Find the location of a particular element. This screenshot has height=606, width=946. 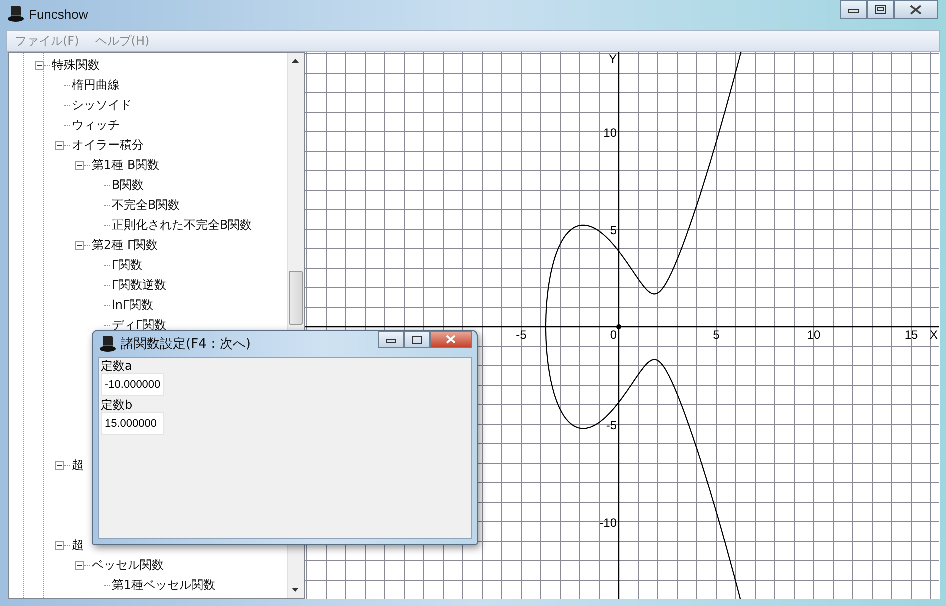

tree-item: シッソイド is located at coordinates (102, 105).